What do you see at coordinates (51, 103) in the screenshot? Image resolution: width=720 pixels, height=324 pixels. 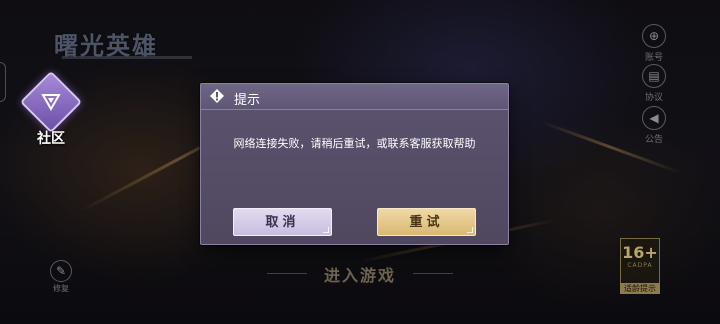 I see `triangle-icon` at bounding box center [51, 103].